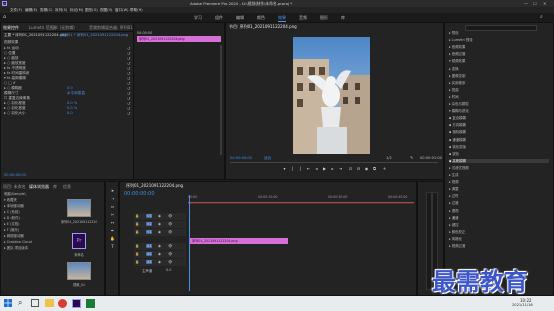 The width and height of the screenshot is (554, 311). Describe the element at coordinates (457, 118) in the screenshot. I see `effects-tree-item-12: ▪ 复合模糊` at that location.